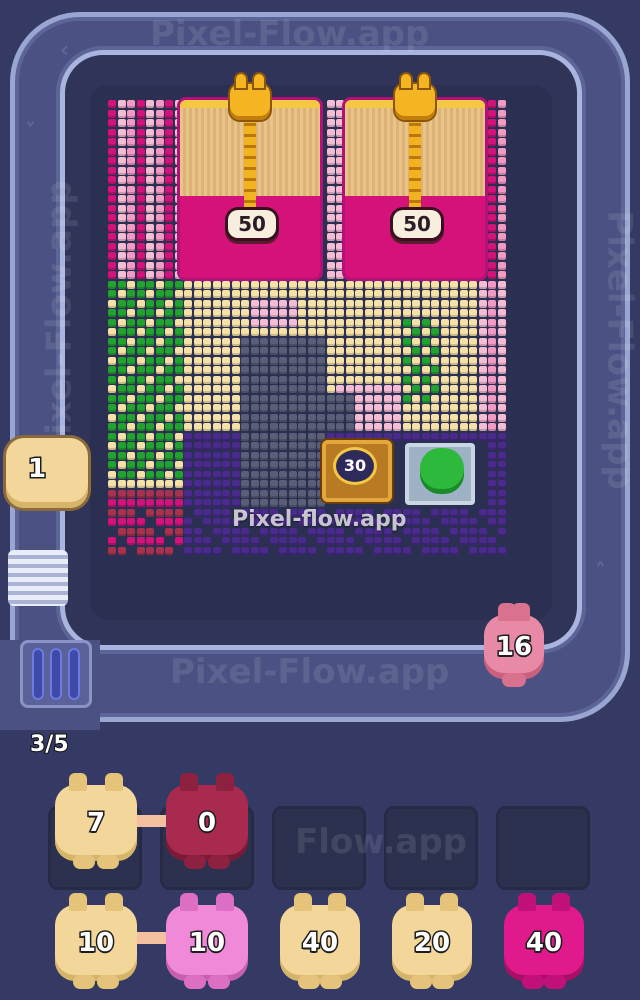  What do you see at coordinates (442, 471) in the screenshot?
I see `frog-icon` at bounding box center [442, 471].